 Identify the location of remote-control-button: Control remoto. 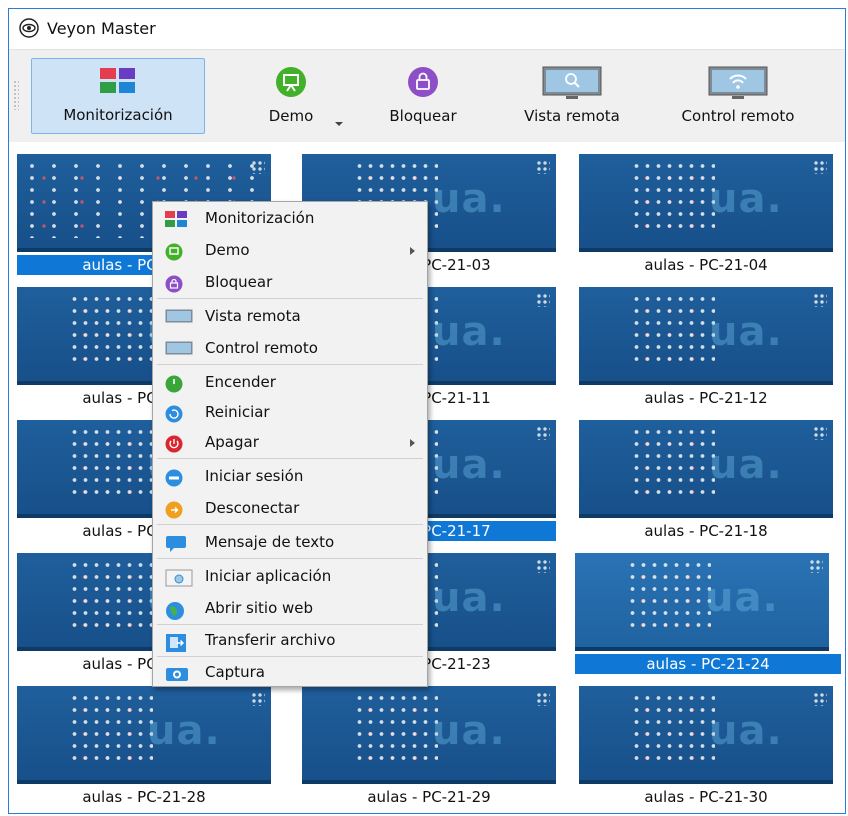
(738, 96).